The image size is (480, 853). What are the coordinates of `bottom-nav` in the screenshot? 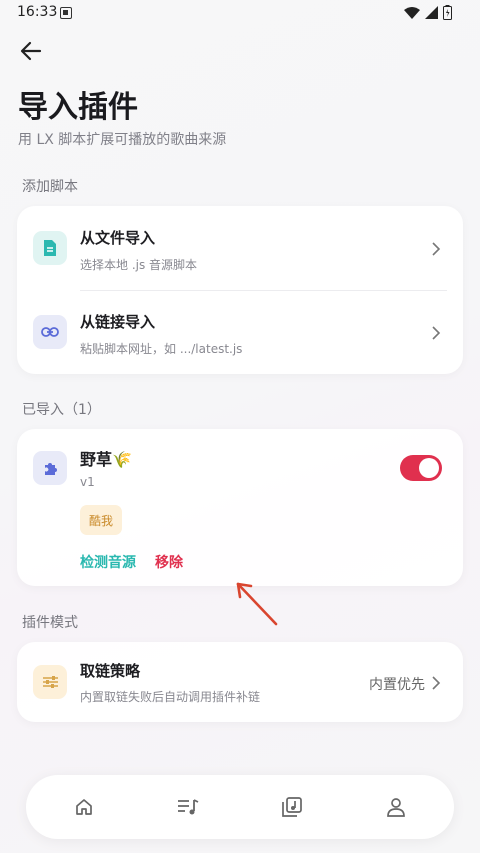 It's located at (240, 807).